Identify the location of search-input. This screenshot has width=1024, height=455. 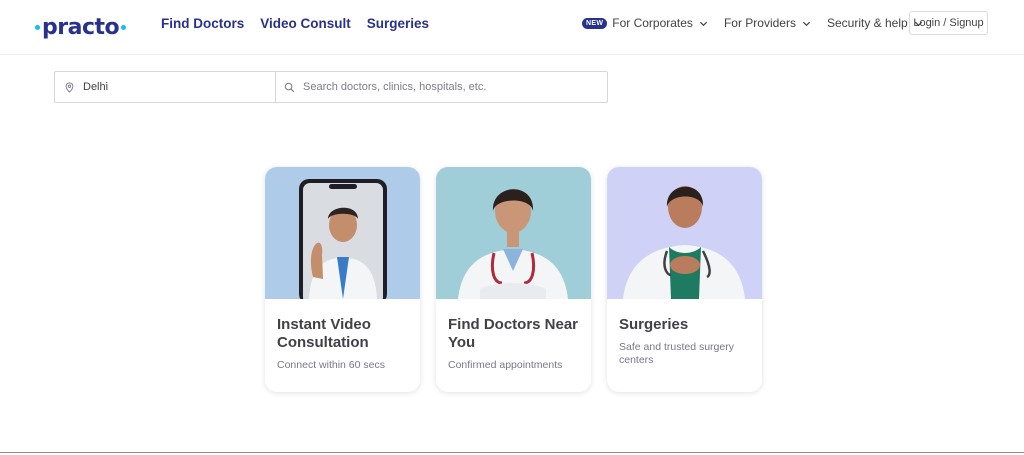
(454, 87).